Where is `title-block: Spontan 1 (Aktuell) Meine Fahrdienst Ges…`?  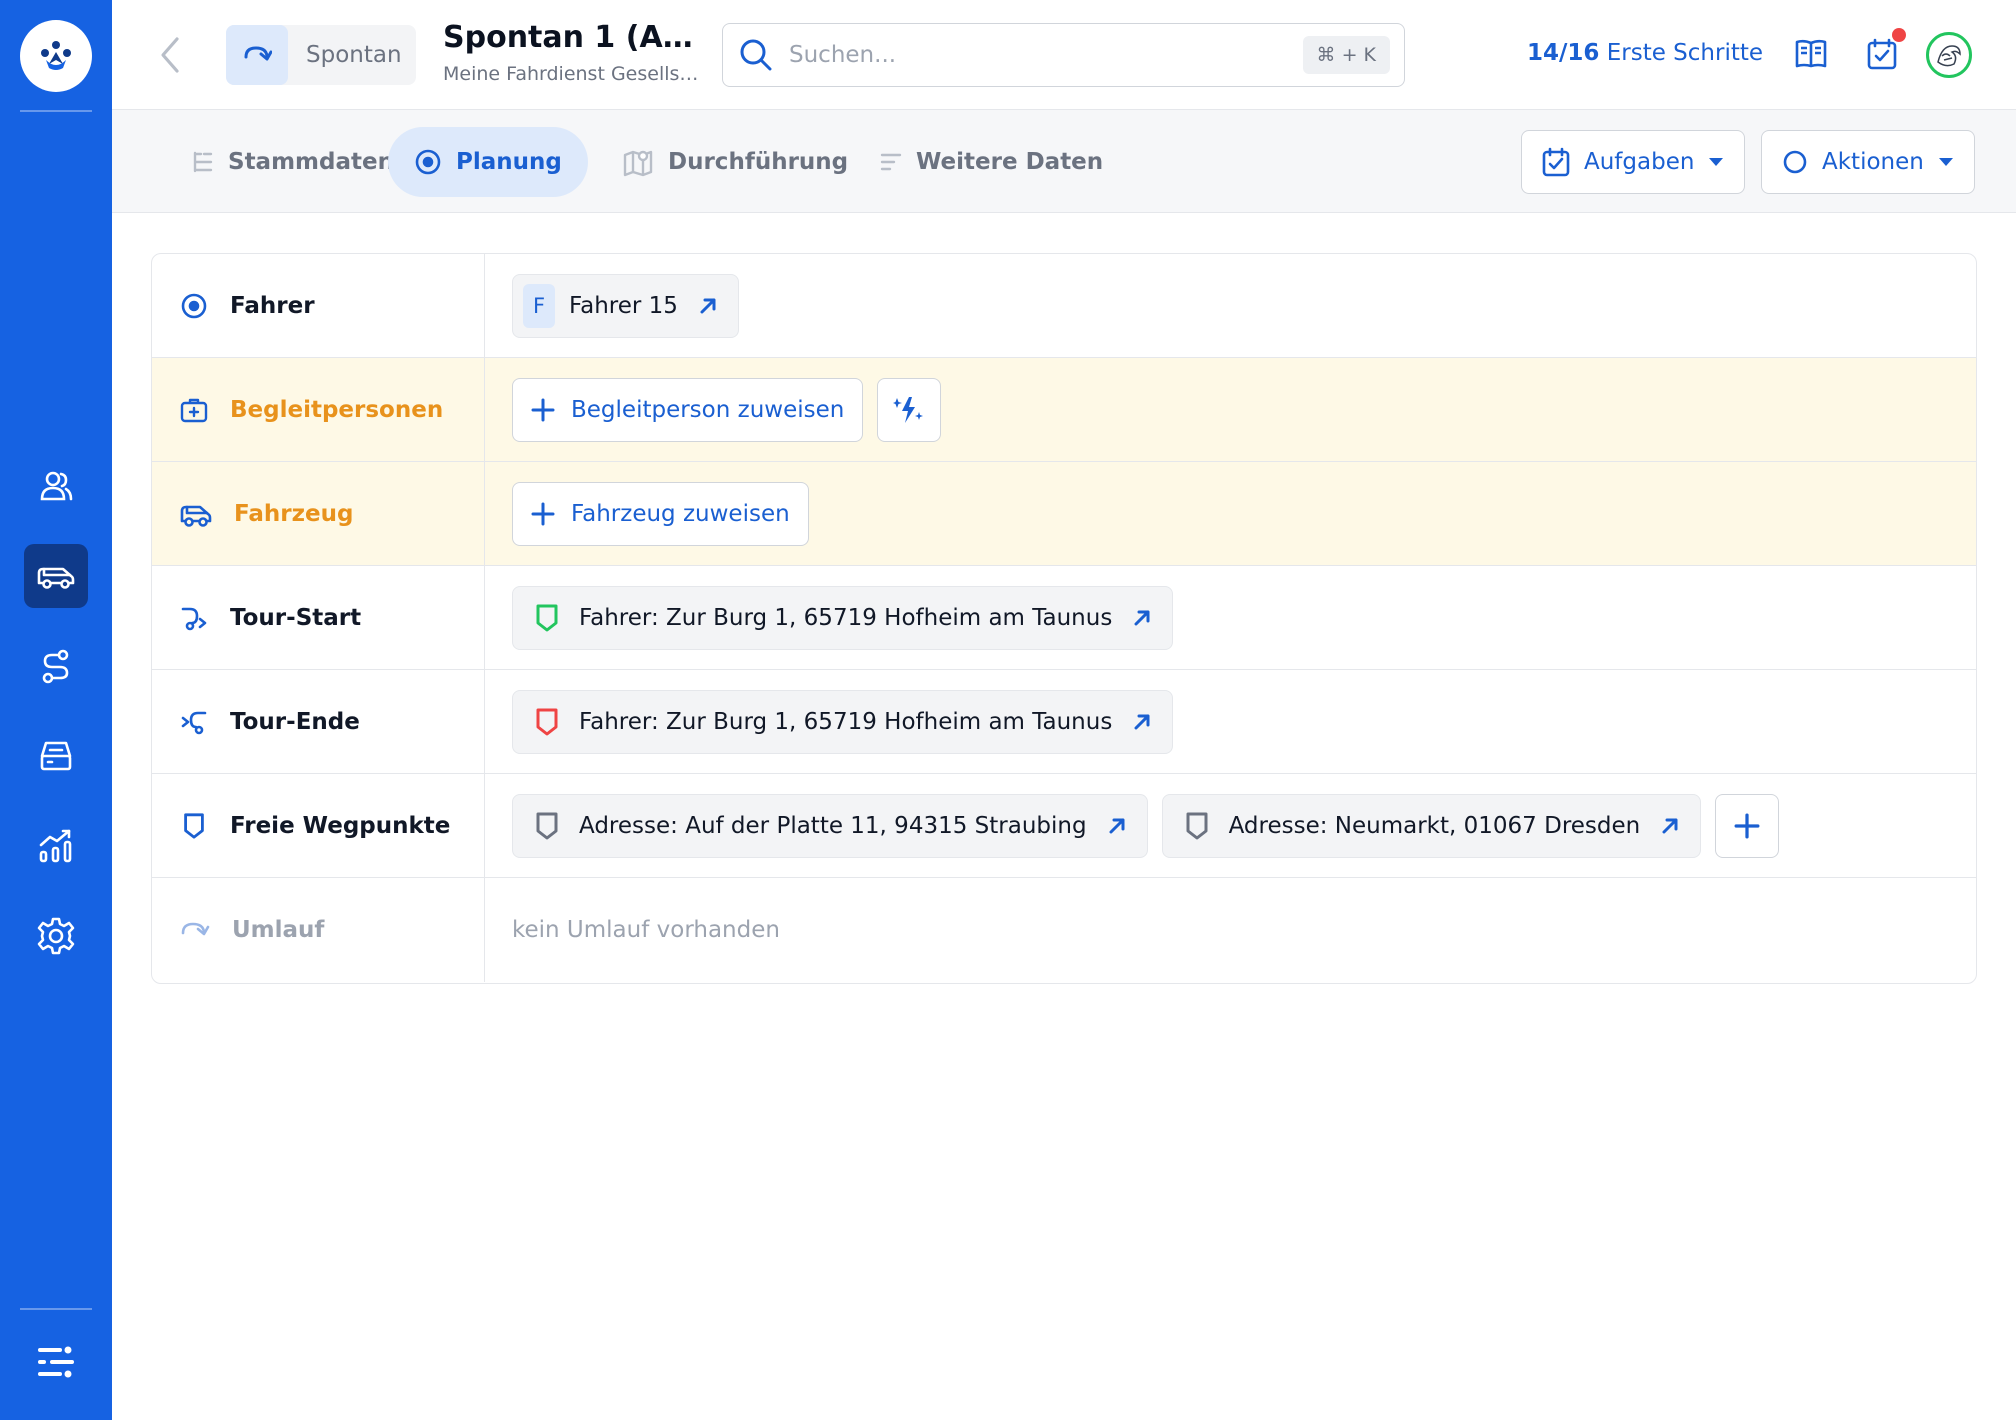 title-block: Spontan 1 (Aktuell) Meine Fahrdienst Ges… is located at coordinates (573, 52).